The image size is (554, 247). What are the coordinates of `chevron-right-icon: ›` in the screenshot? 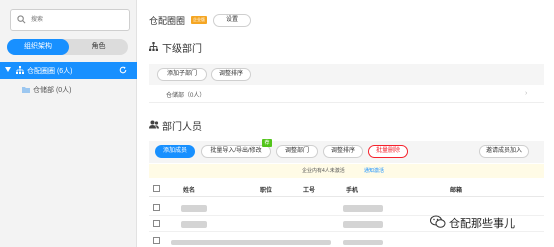 It's located at (526, 93).